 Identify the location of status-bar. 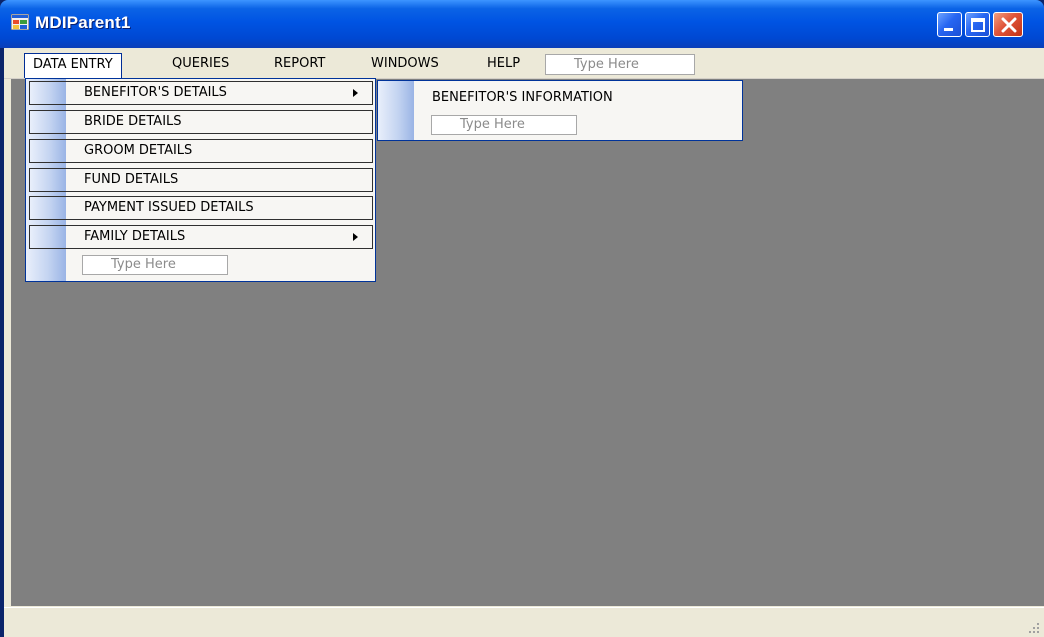
(524, 622).